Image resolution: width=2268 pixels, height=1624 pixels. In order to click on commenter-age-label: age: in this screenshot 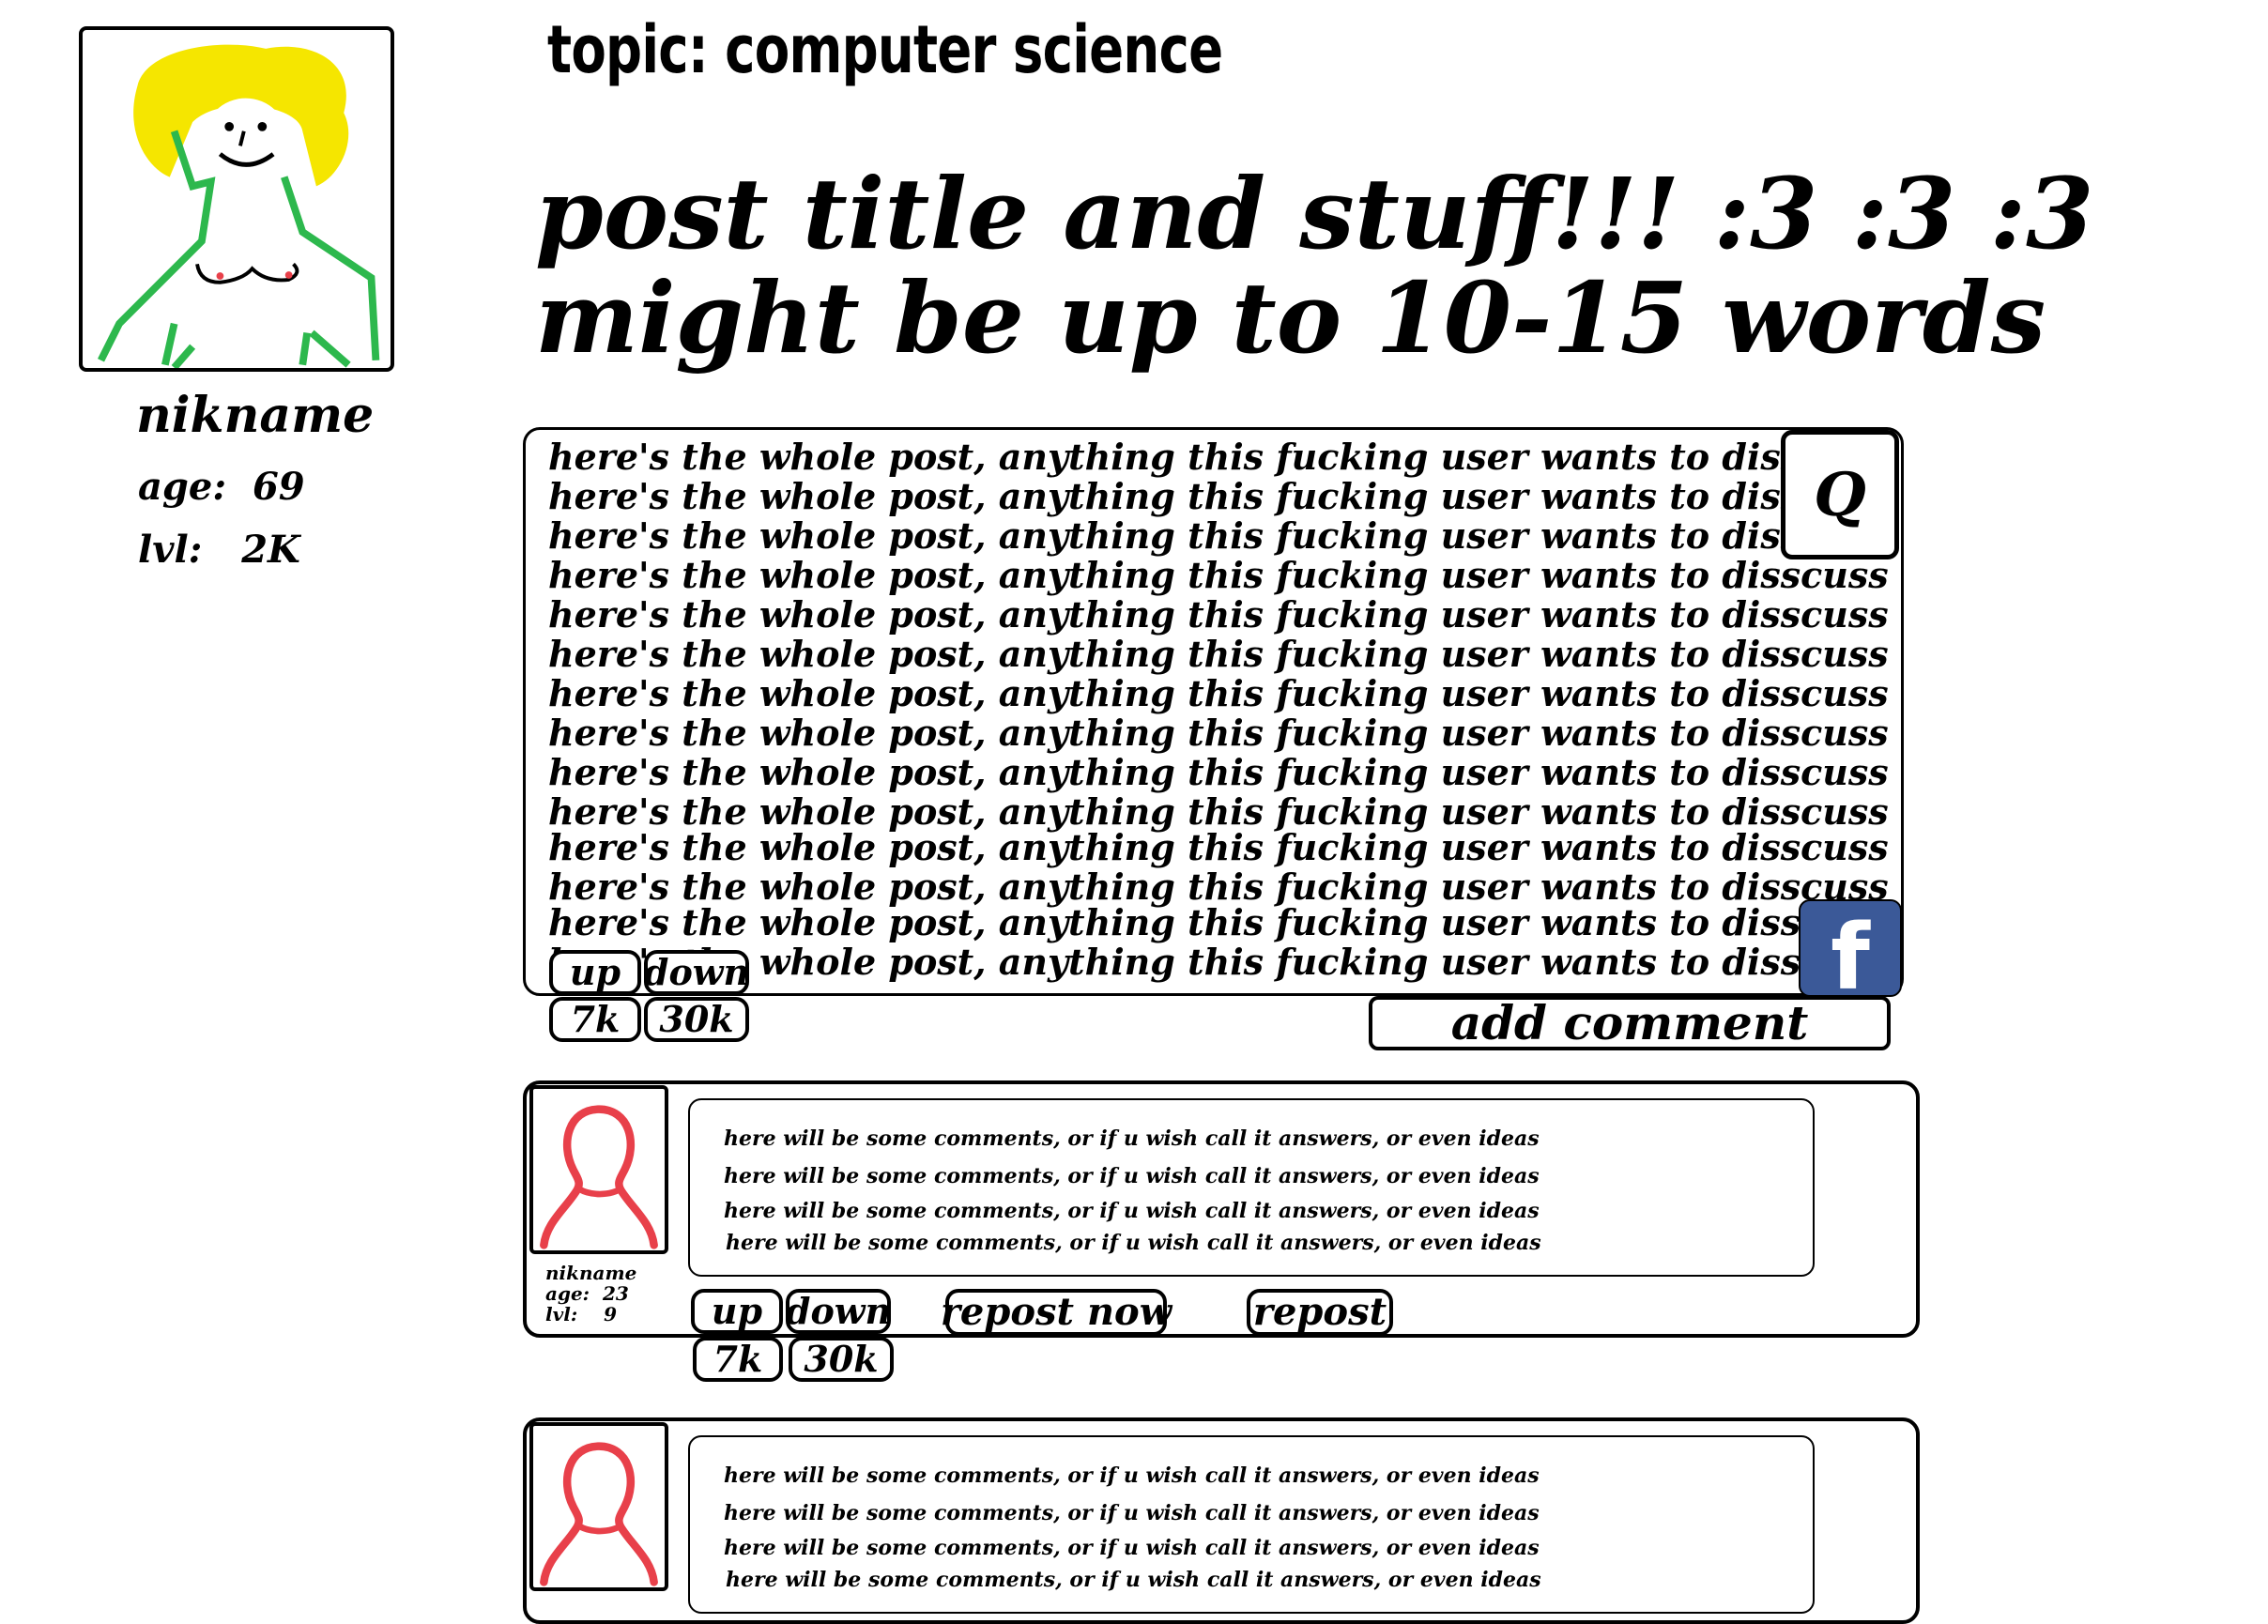, I will do `click(567, 1293)`.